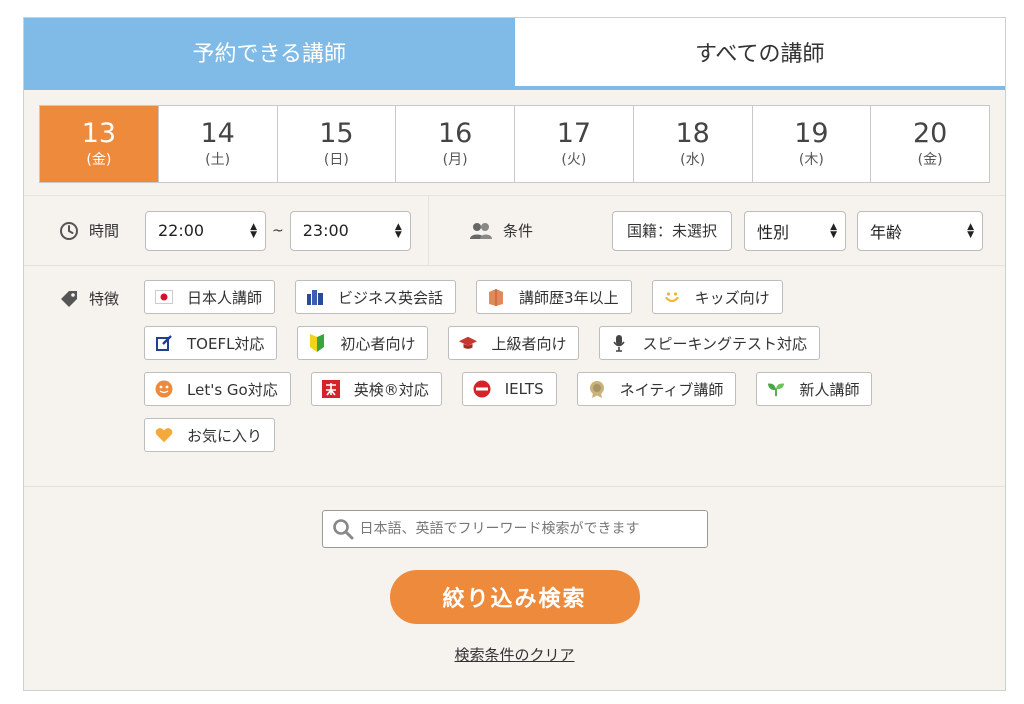 The height and width of the screenshot is (704, 1024). I want to click on date-weekday: (火), so click(574, 160).